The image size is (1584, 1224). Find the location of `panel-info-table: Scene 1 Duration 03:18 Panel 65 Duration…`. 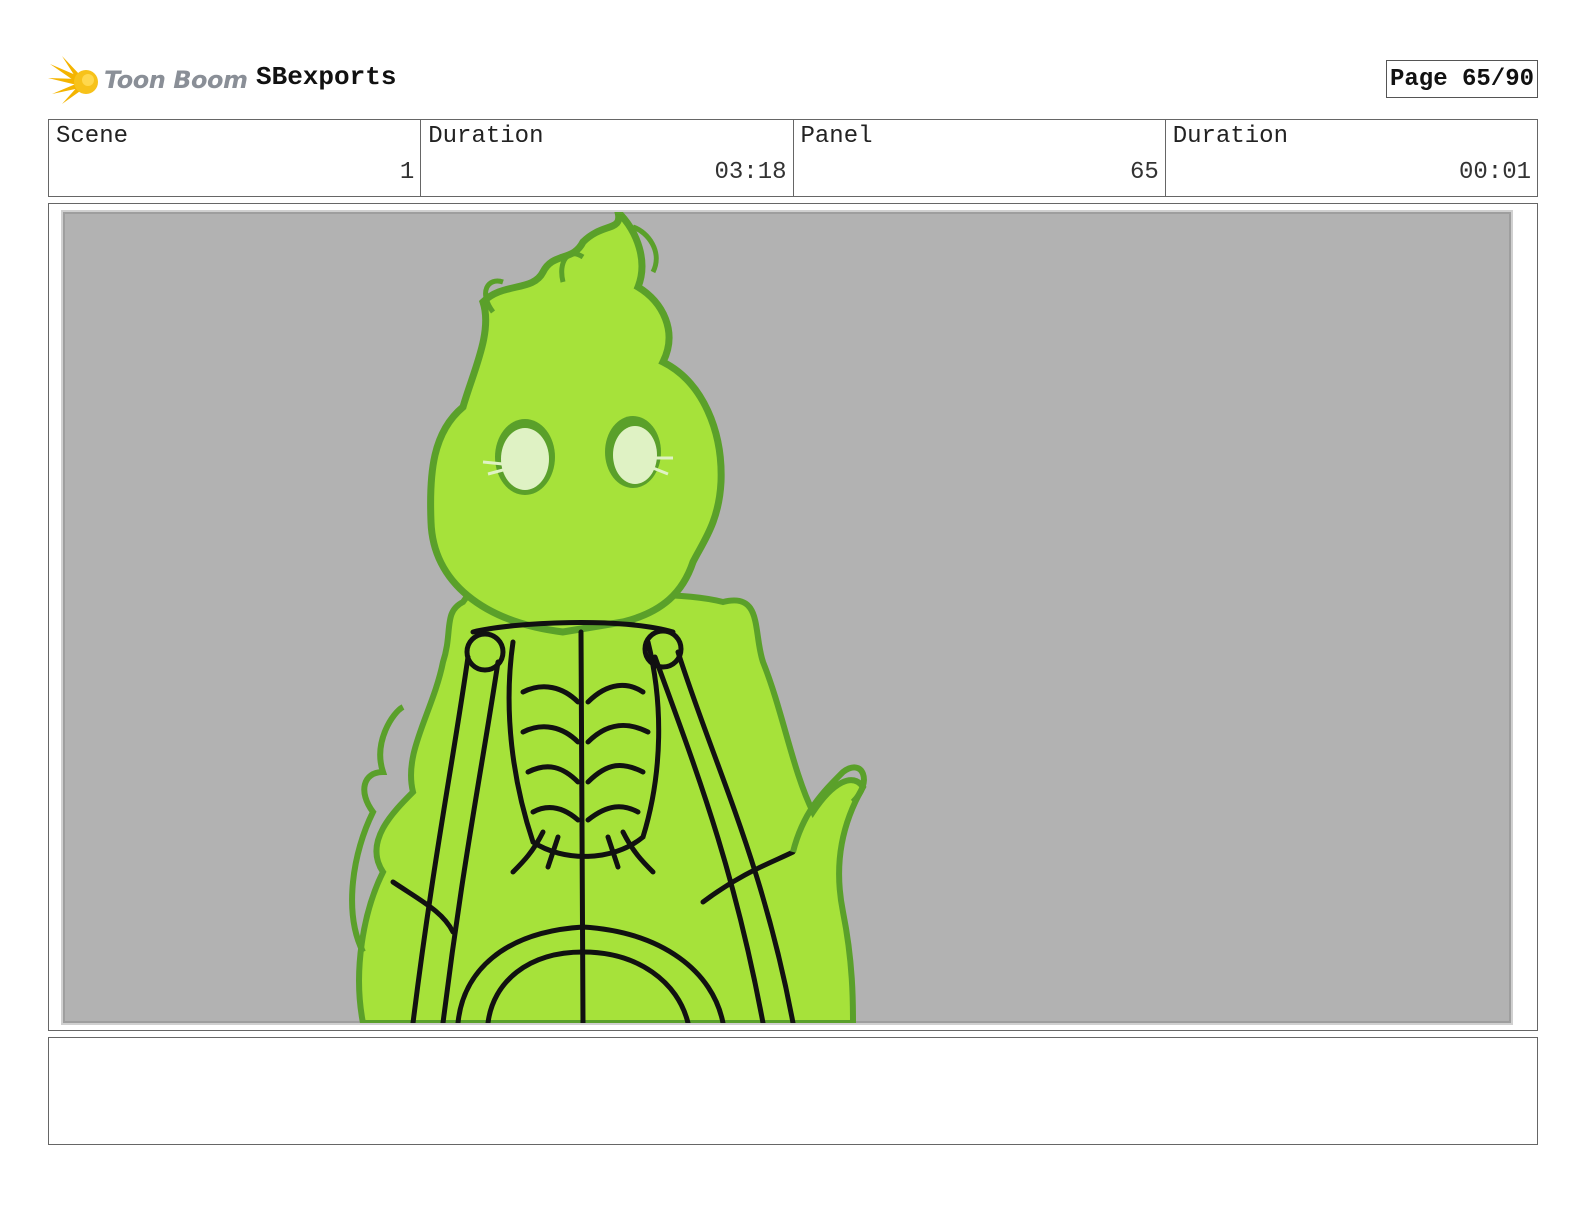

panel-info-table: Scene 1 Duration 03:18 Panel 65 Duration… is located at coordinates (793, 158).